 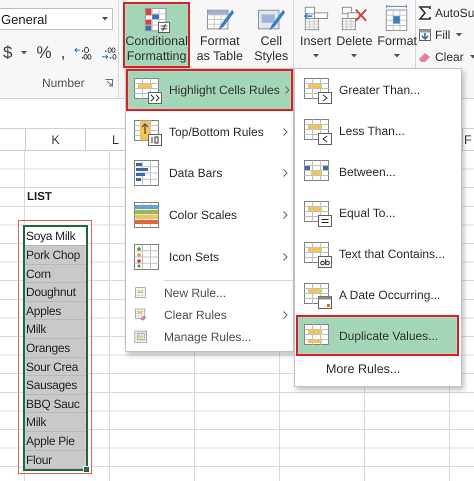 I want to click on fill-handle, so click(x=86, y=470).